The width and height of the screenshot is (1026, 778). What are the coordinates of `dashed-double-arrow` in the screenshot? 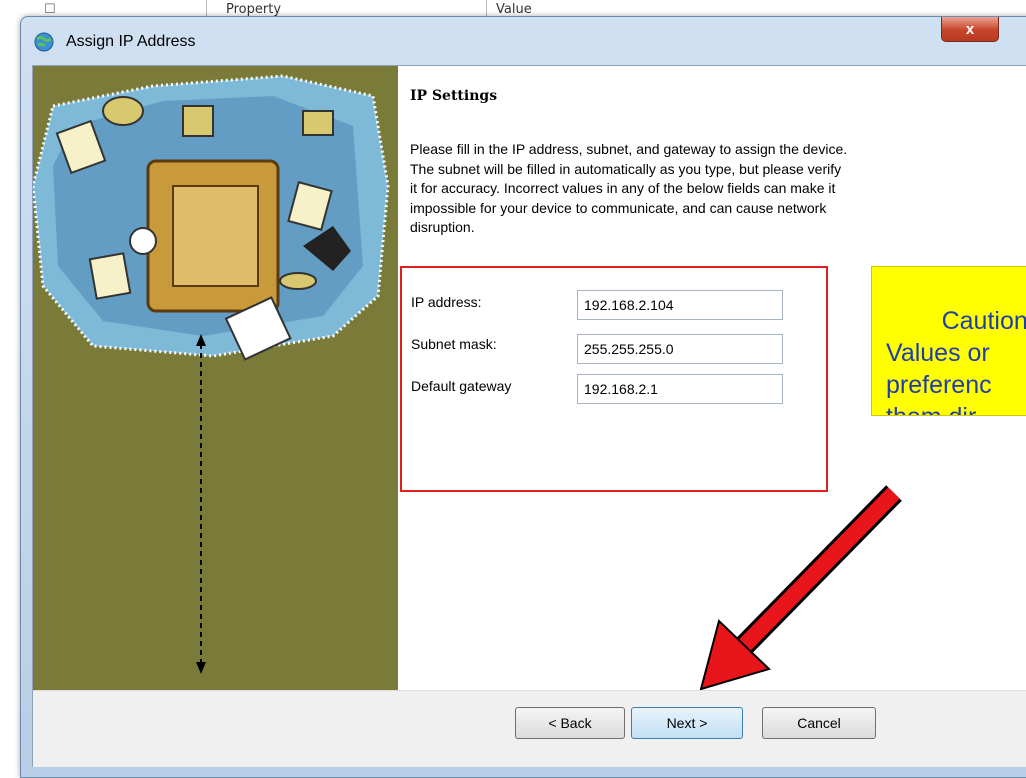 It's located at (201, 504).